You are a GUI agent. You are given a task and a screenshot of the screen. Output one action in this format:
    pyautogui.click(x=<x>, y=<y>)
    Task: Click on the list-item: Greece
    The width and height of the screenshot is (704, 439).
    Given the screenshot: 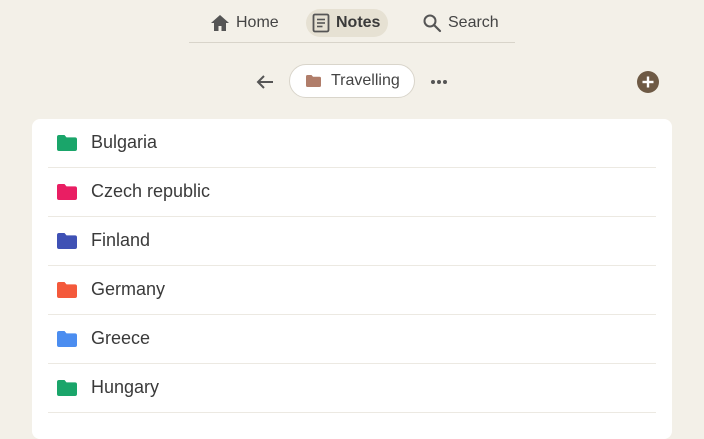 What is the action you would take?
    pyautogui.click(x=352, y=339)
    